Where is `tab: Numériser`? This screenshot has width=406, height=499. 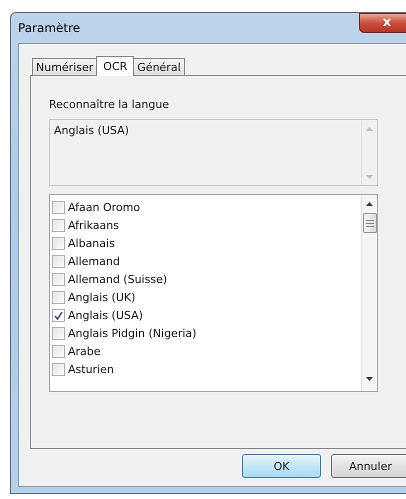 tab: Numériser is located at coordinates (65, 66).